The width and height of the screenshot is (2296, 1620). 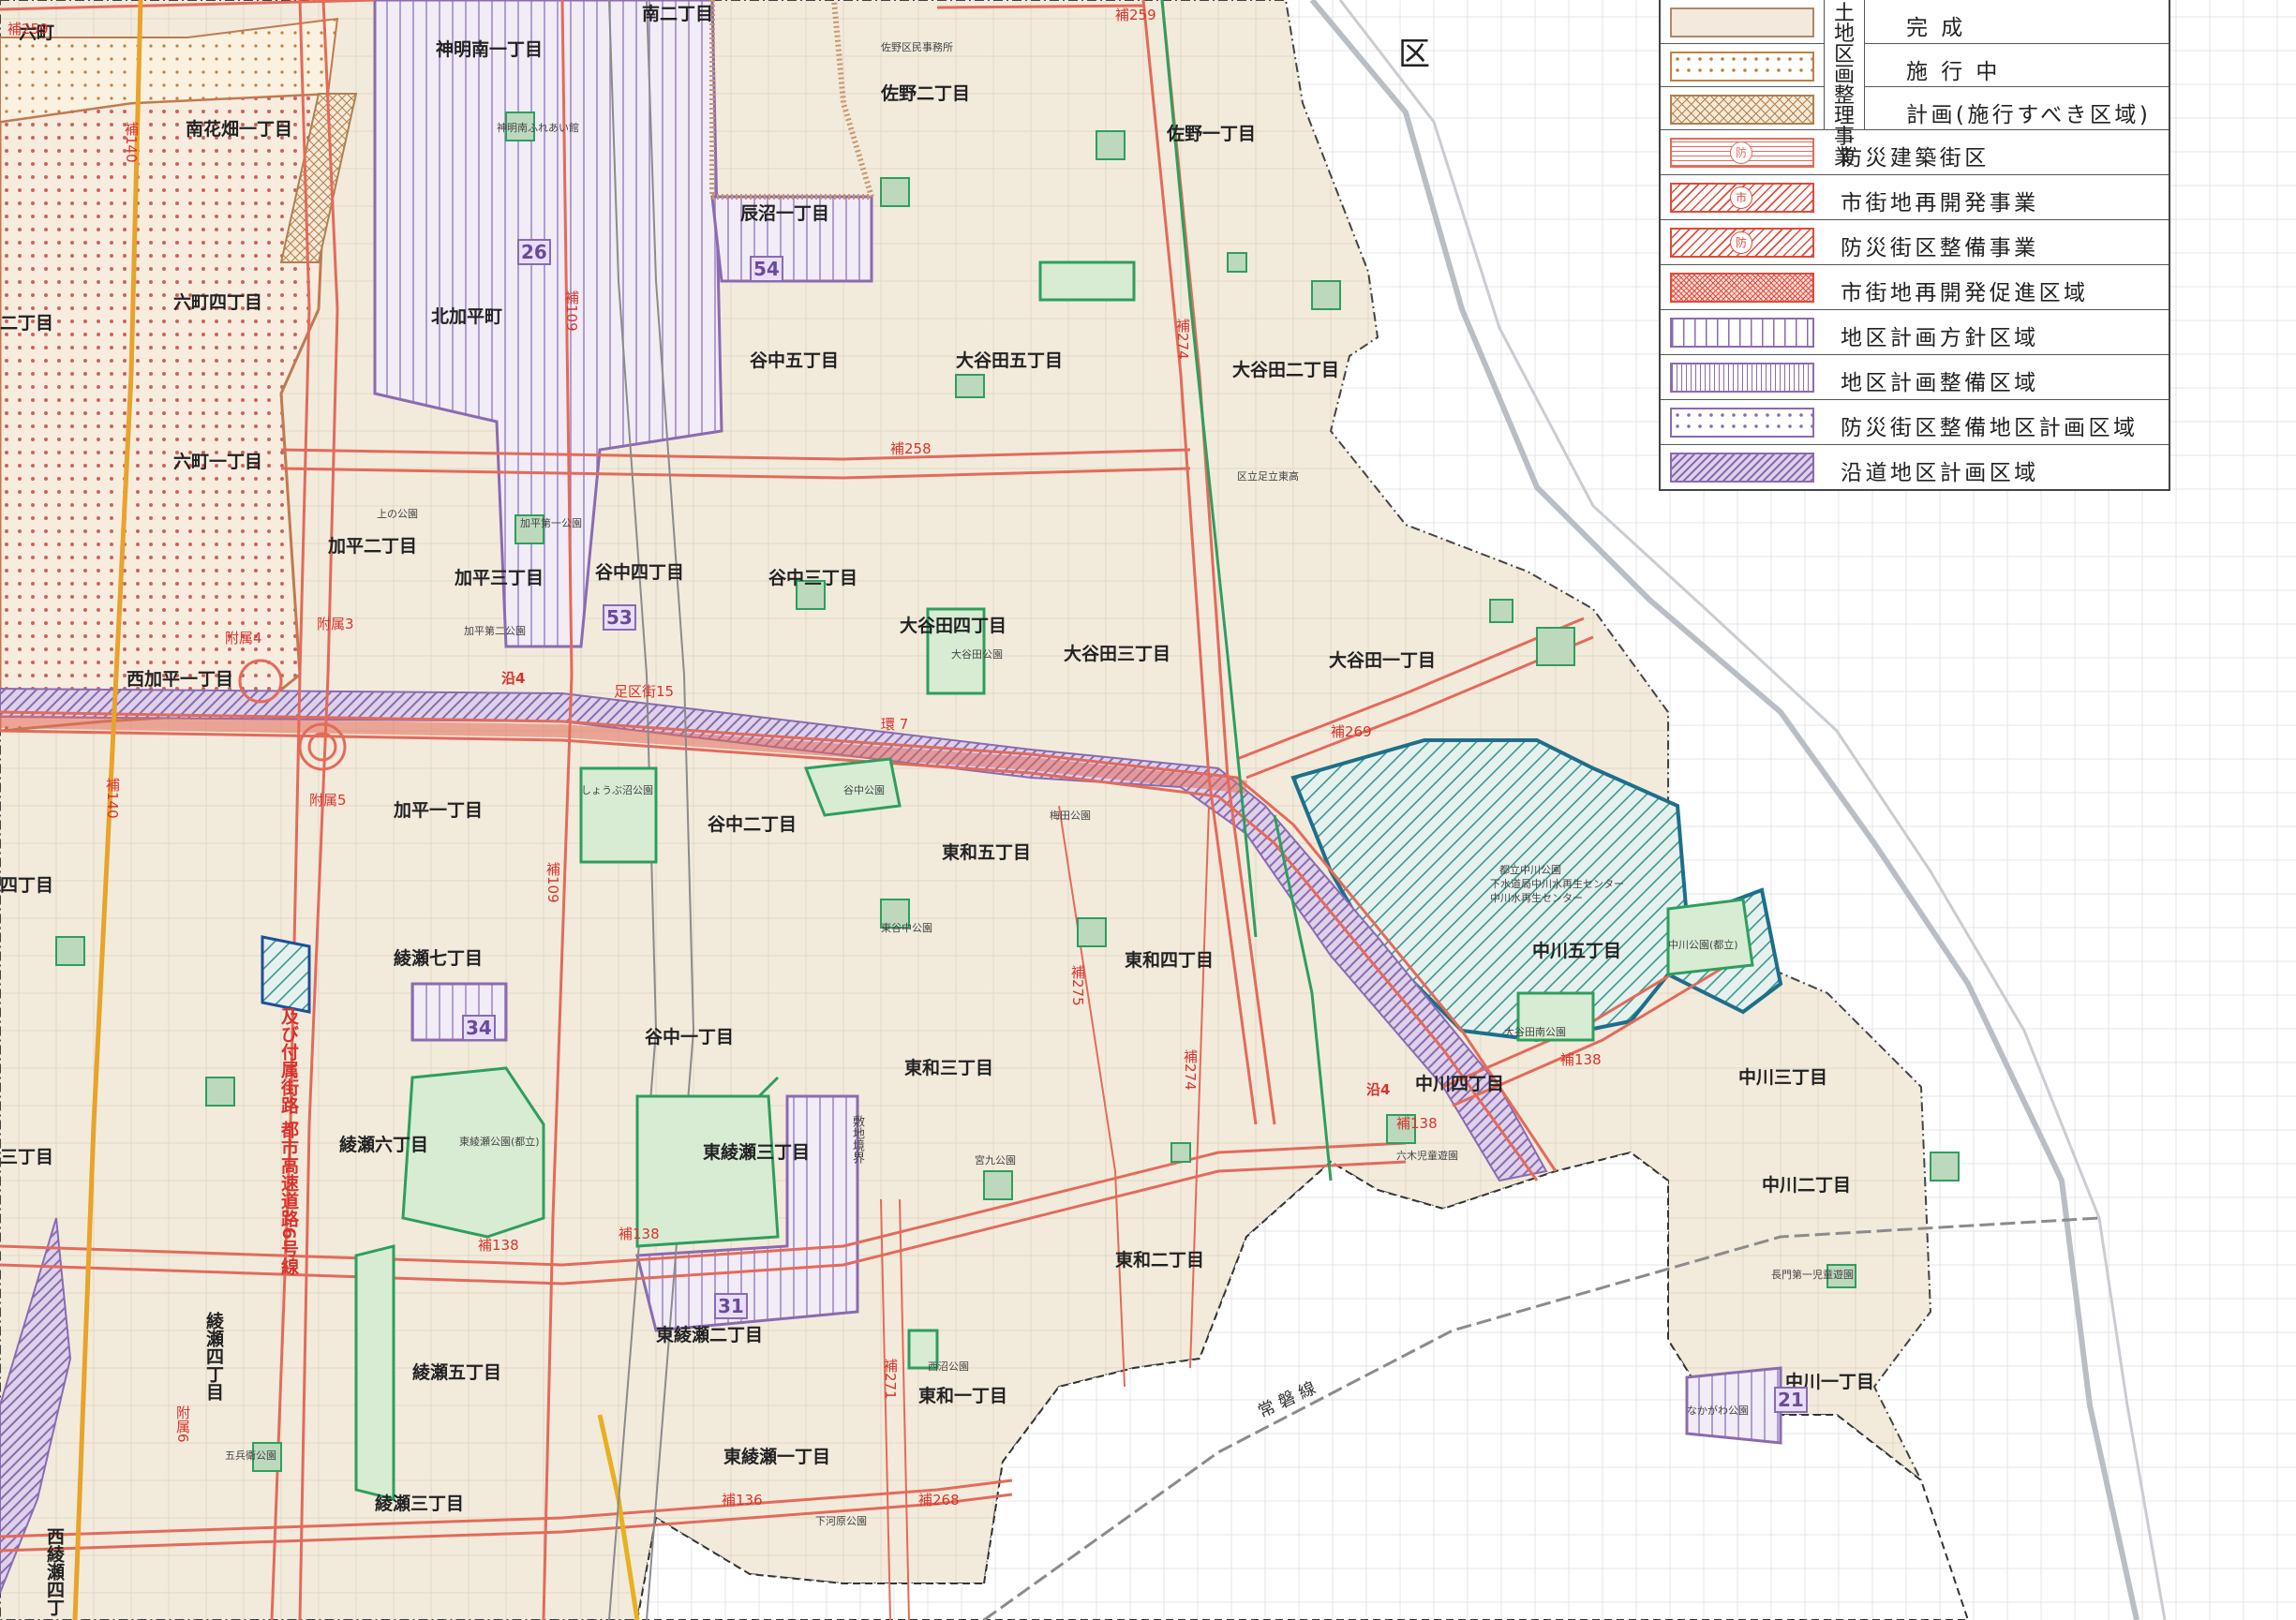 I want to click on legend-label: 地区計画方針区域, so click(x=1940, y=338).